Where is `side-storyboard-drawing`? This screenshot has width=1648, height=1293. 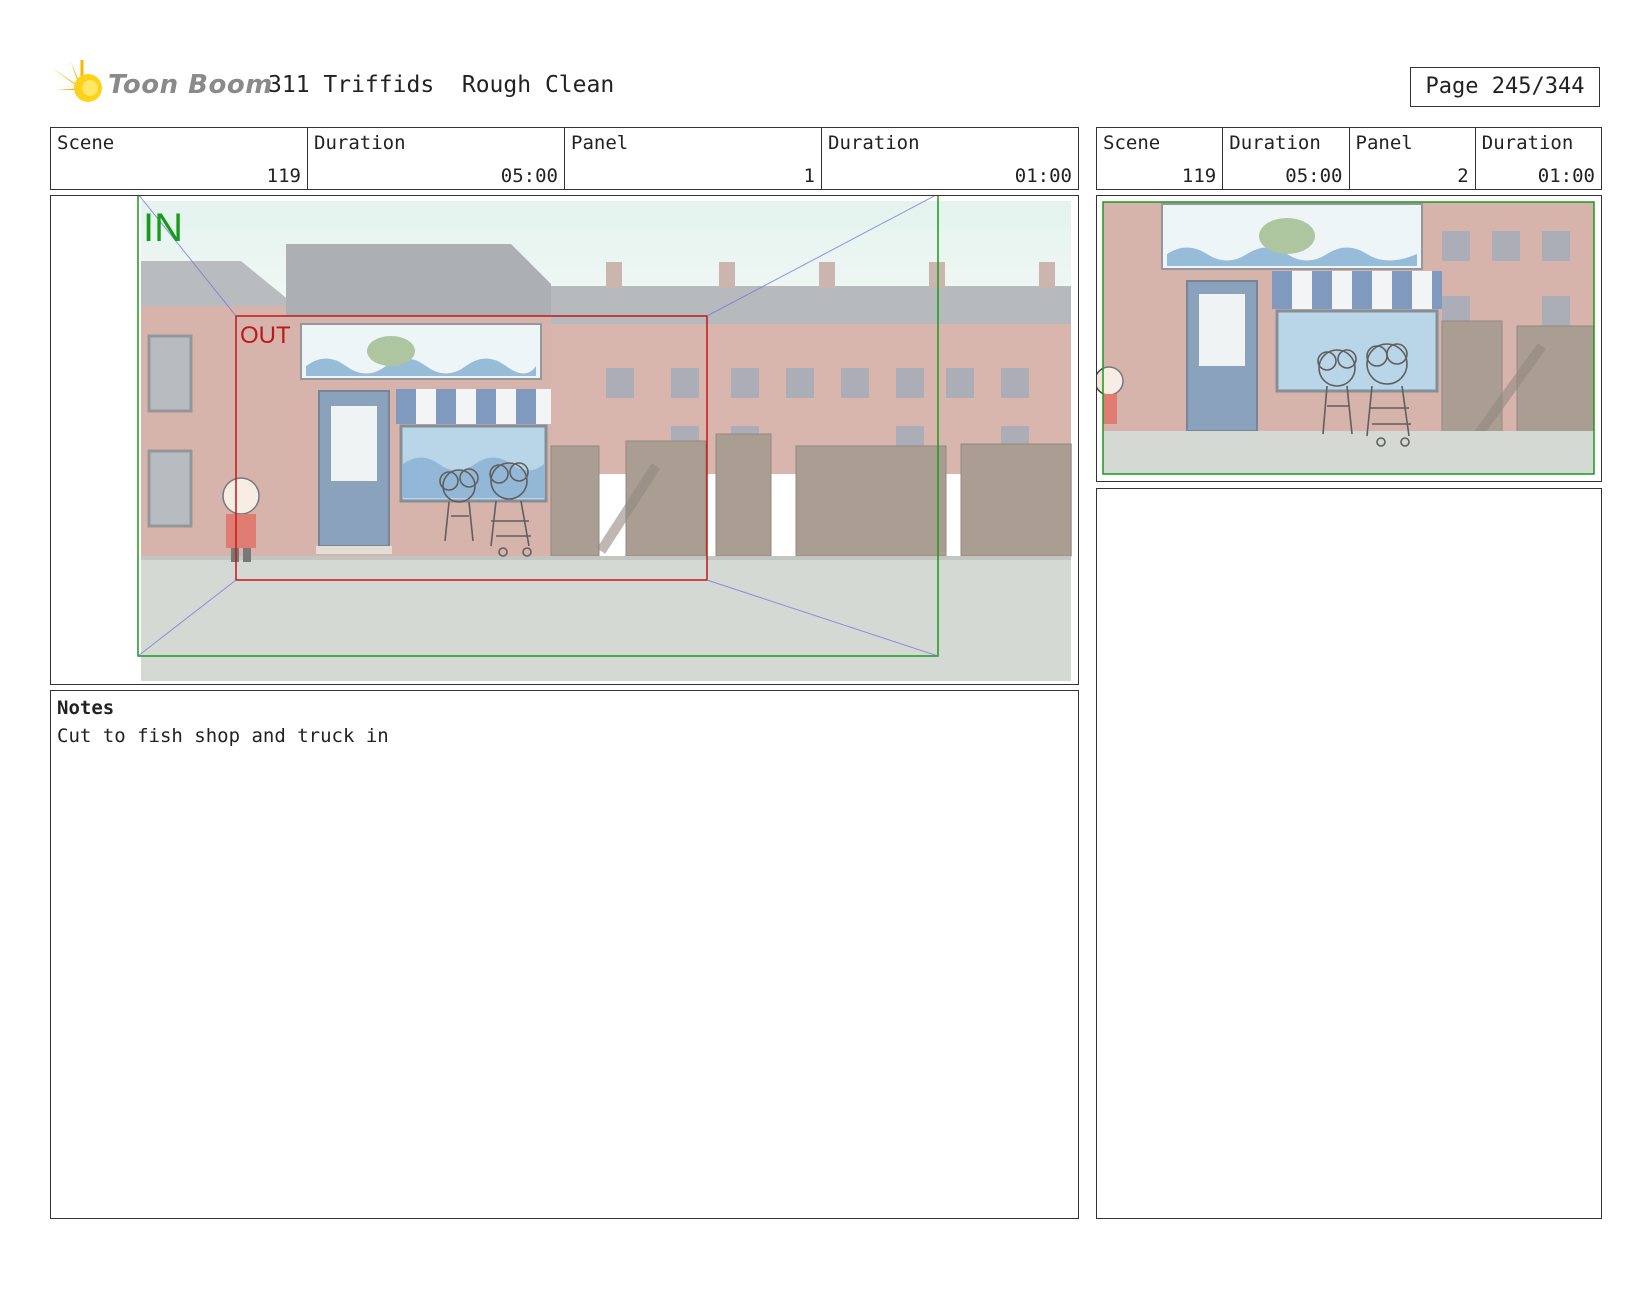
side-storyboard-drawing is located at coordinates (1348, 338).